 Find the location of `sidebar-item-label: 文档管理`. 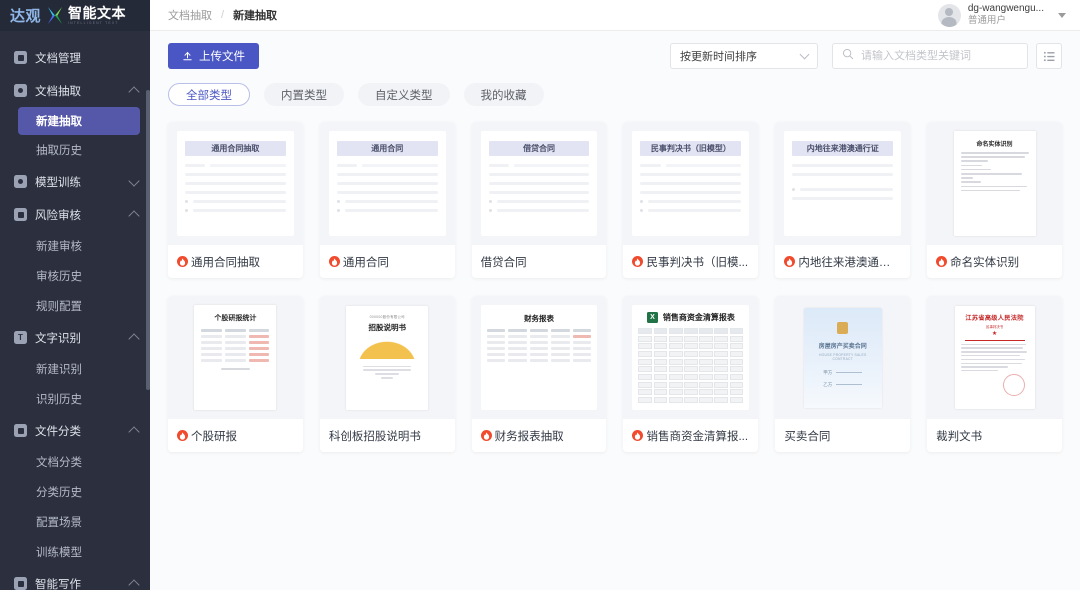

sidebar-item-label: 文档管理 is located at coordinates (58, 58).